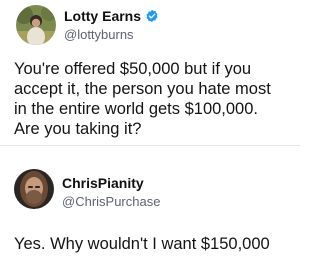 This screenshot has width=320, height=263. I want to click on tweet-text: Yes. Why wouldn't I want $150,000, so click(142, 244).